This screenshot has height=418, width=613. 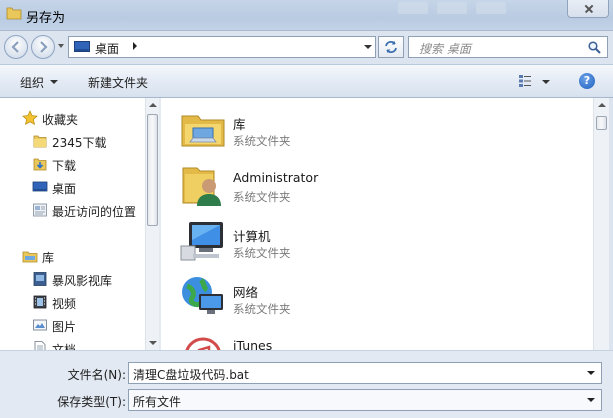 I want to click on sidebar-item-desktop: 桌面, so click(x=72, y=187).